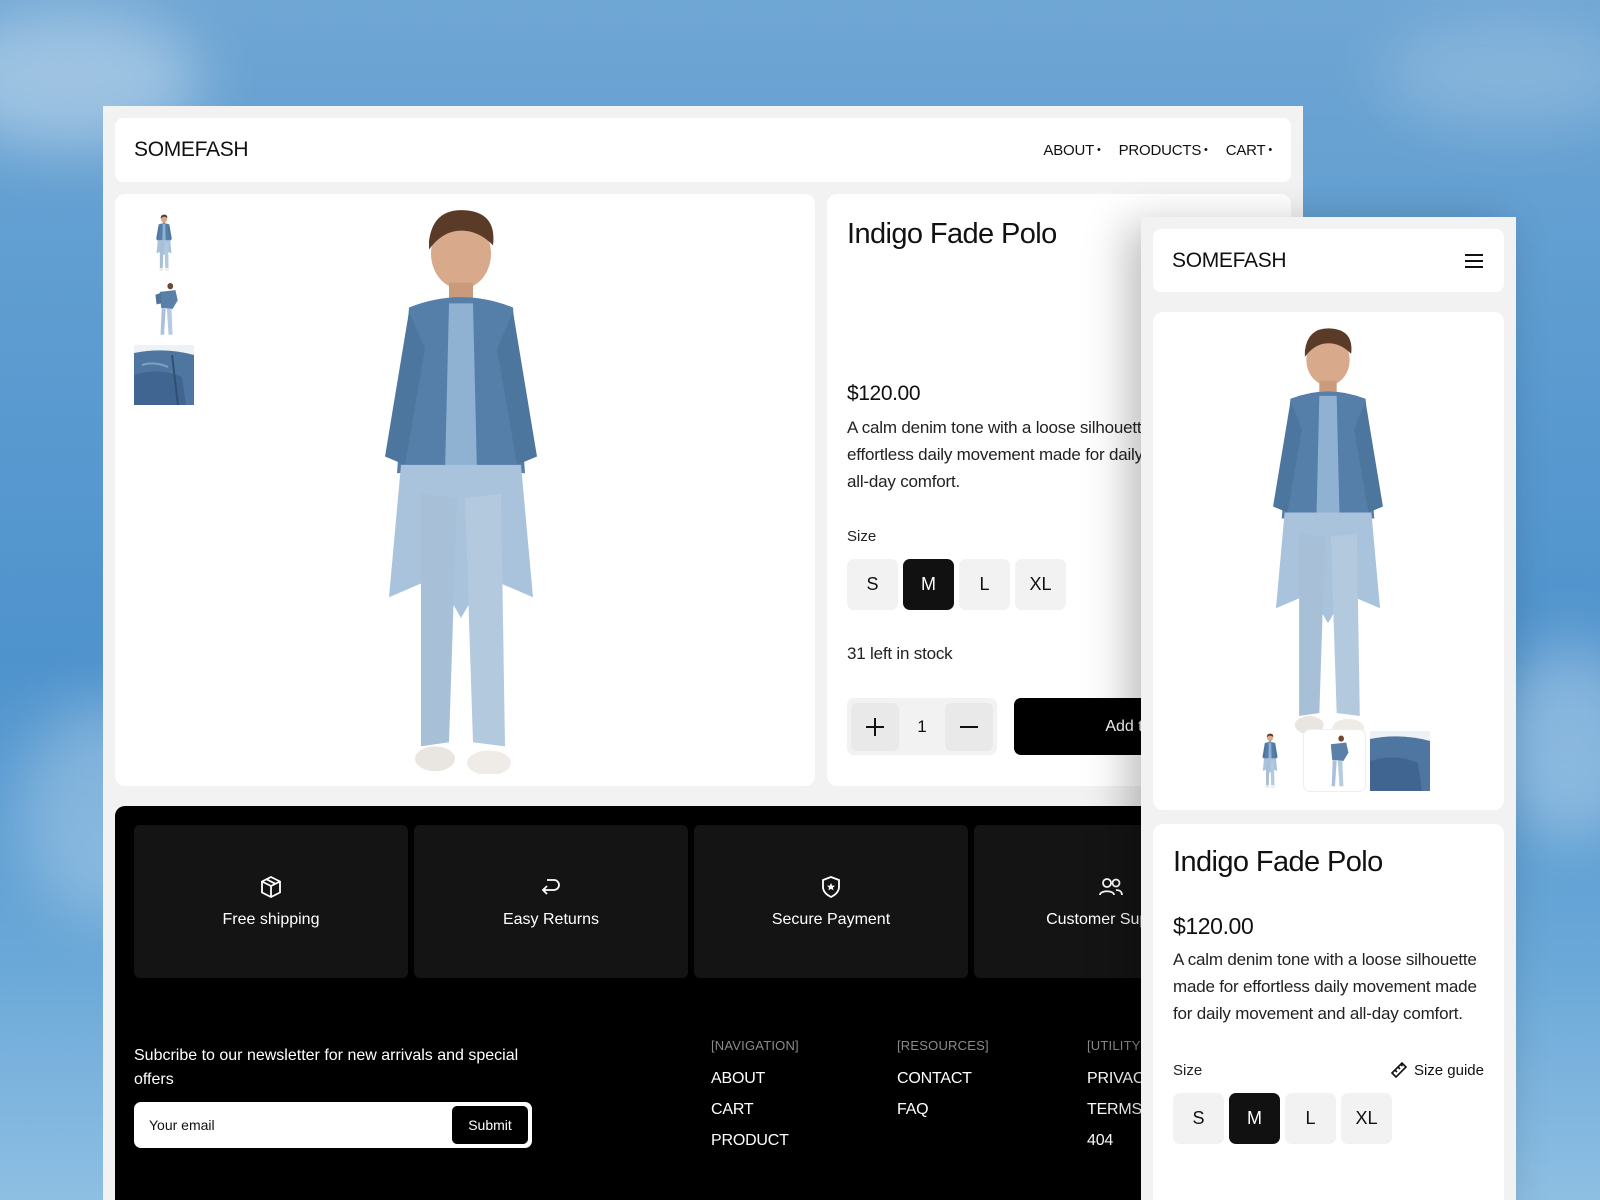  I want to click on feature-secure-payment: Secure Payment, so click(831, 901).